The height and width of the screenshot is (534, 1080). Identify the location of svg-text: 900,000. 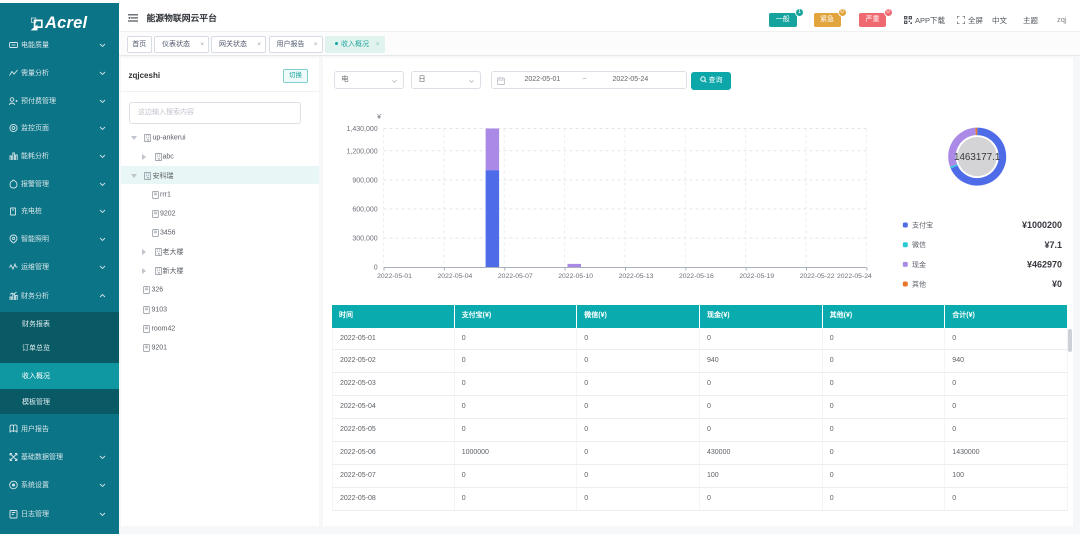
(364, 180).